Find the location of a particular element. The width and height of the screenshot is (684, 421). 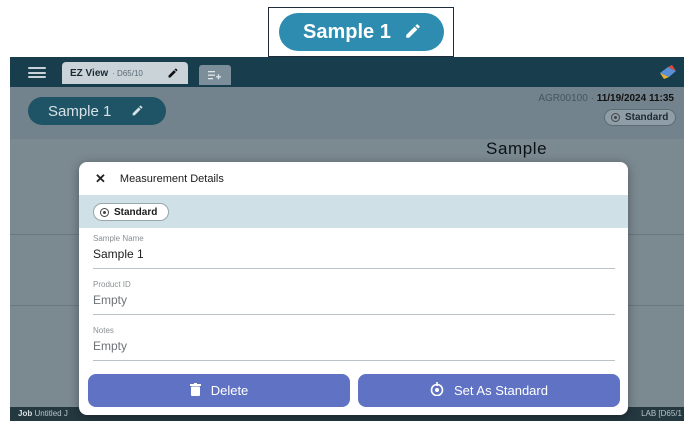

zoom-callout: Sample 1 is located at coordinates (361, 32).